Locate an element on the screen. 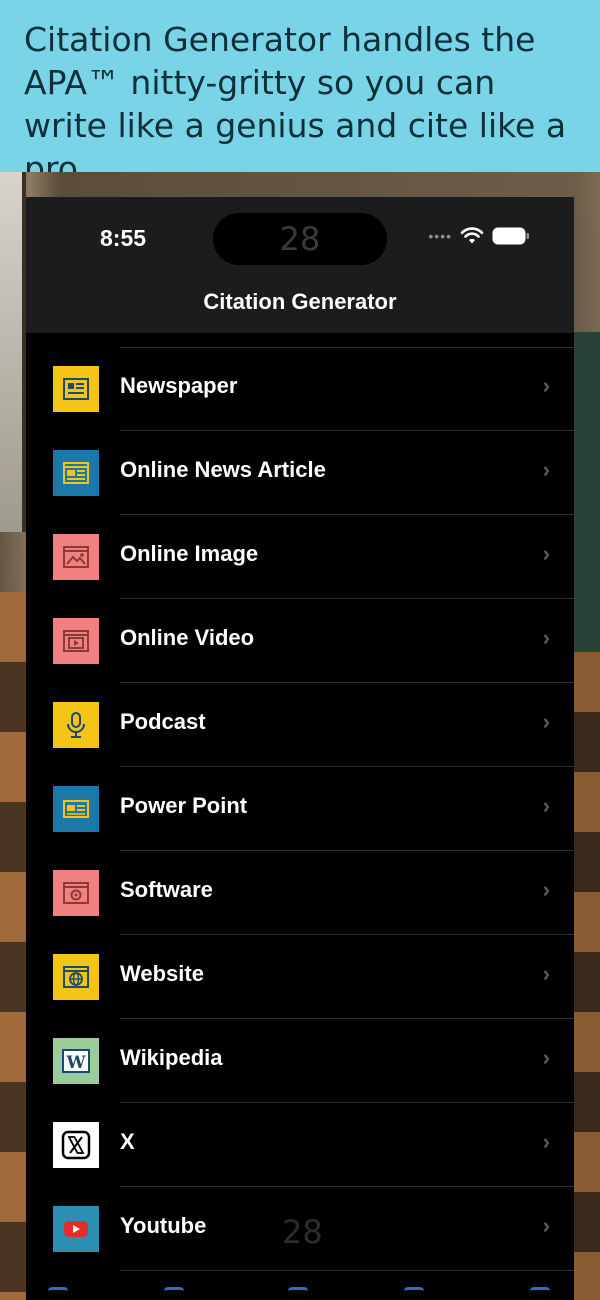 This screenshot has width=600, height=1300. nav-title: Citation Generator is located at coordinates (300, 301).